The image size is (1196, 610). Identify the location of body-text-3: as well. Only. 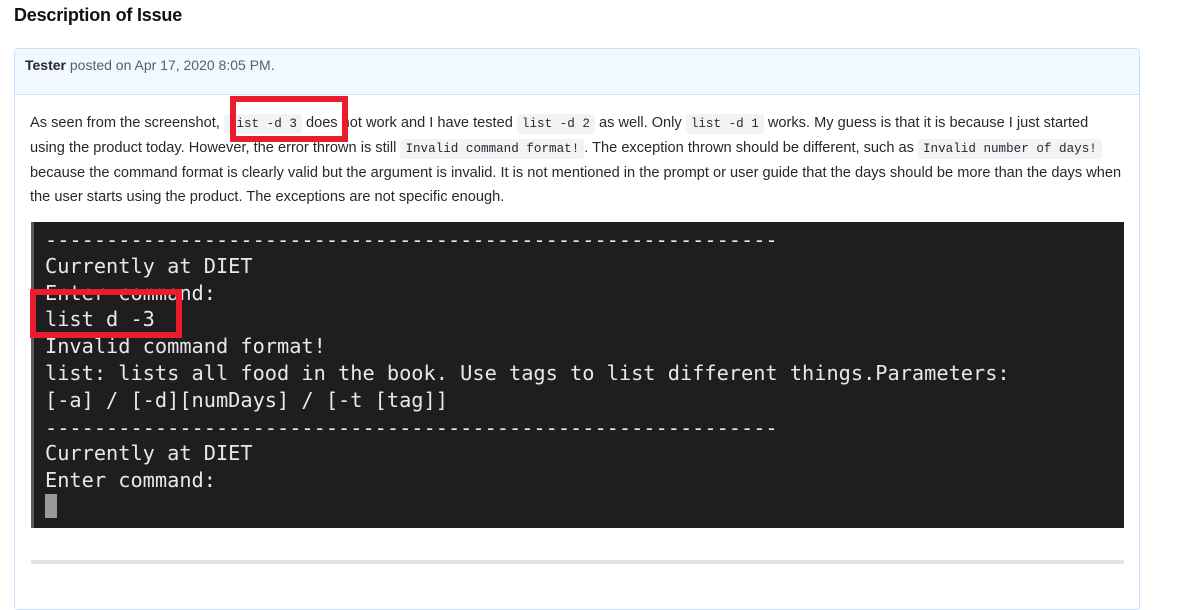
(640, 123).